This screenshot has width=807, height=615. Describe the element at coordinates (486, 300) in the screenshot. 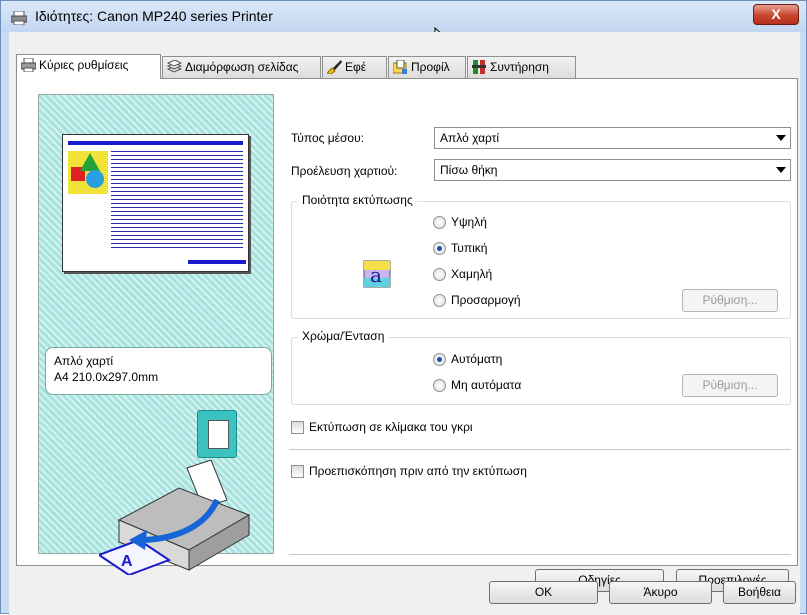

I see `quality-custom-label: Προσαρμογή` at that location.